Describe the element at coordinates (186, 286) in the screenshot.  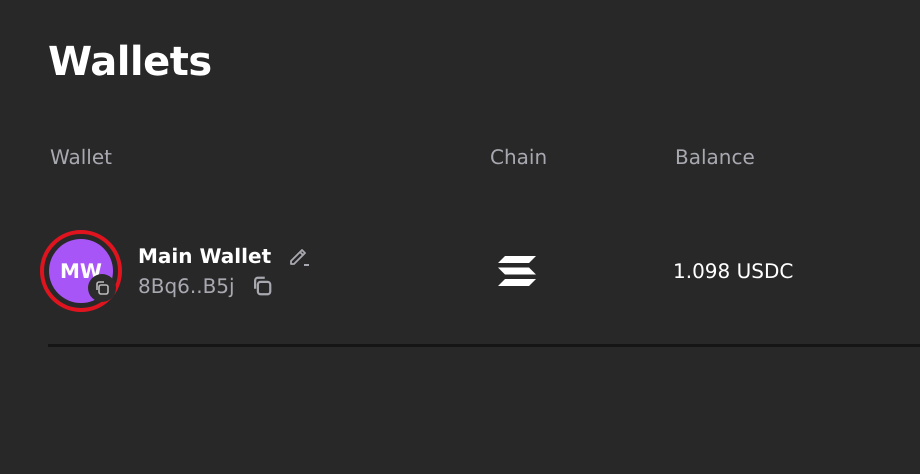
I see `wallet-address: 8Bq6..B5j` at that location.